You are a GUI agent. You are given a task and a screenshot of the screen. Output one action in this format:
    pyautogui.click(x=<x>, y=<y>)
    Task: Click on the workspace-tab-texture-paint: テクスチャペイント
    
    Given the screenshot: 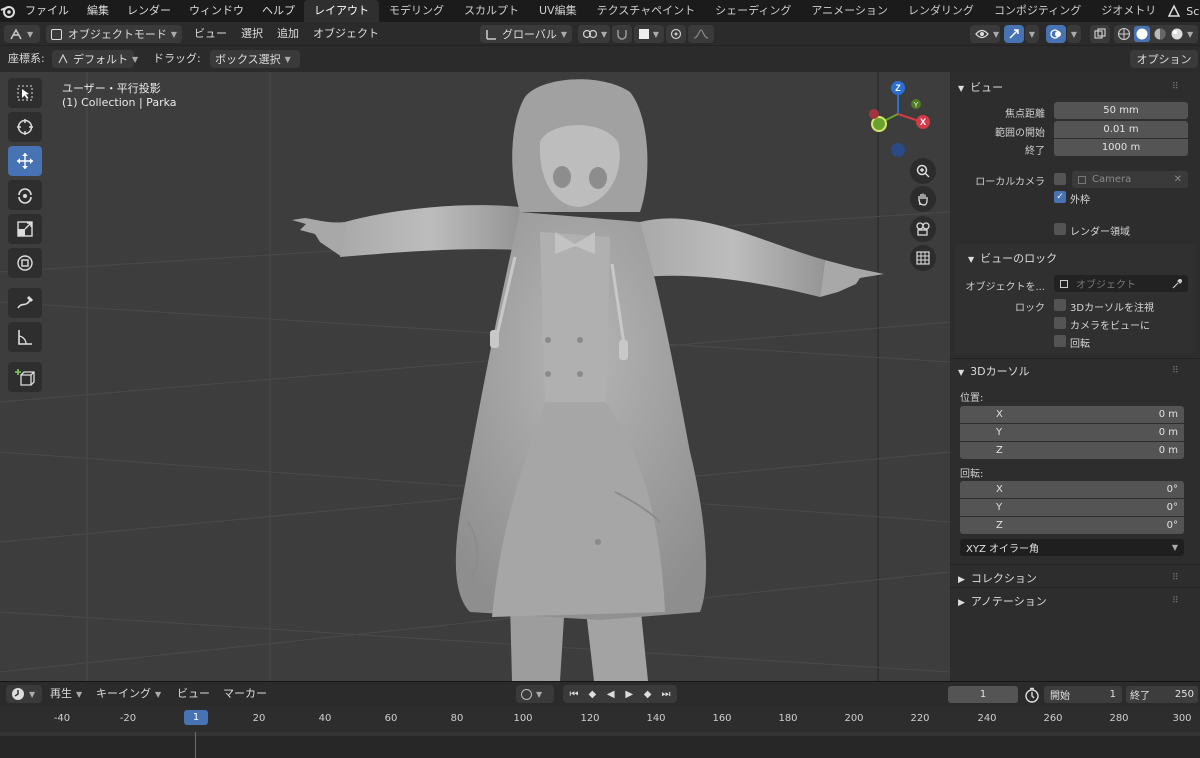 What is the action you would take?
    pyautogui.click(x=646, y=11)
    